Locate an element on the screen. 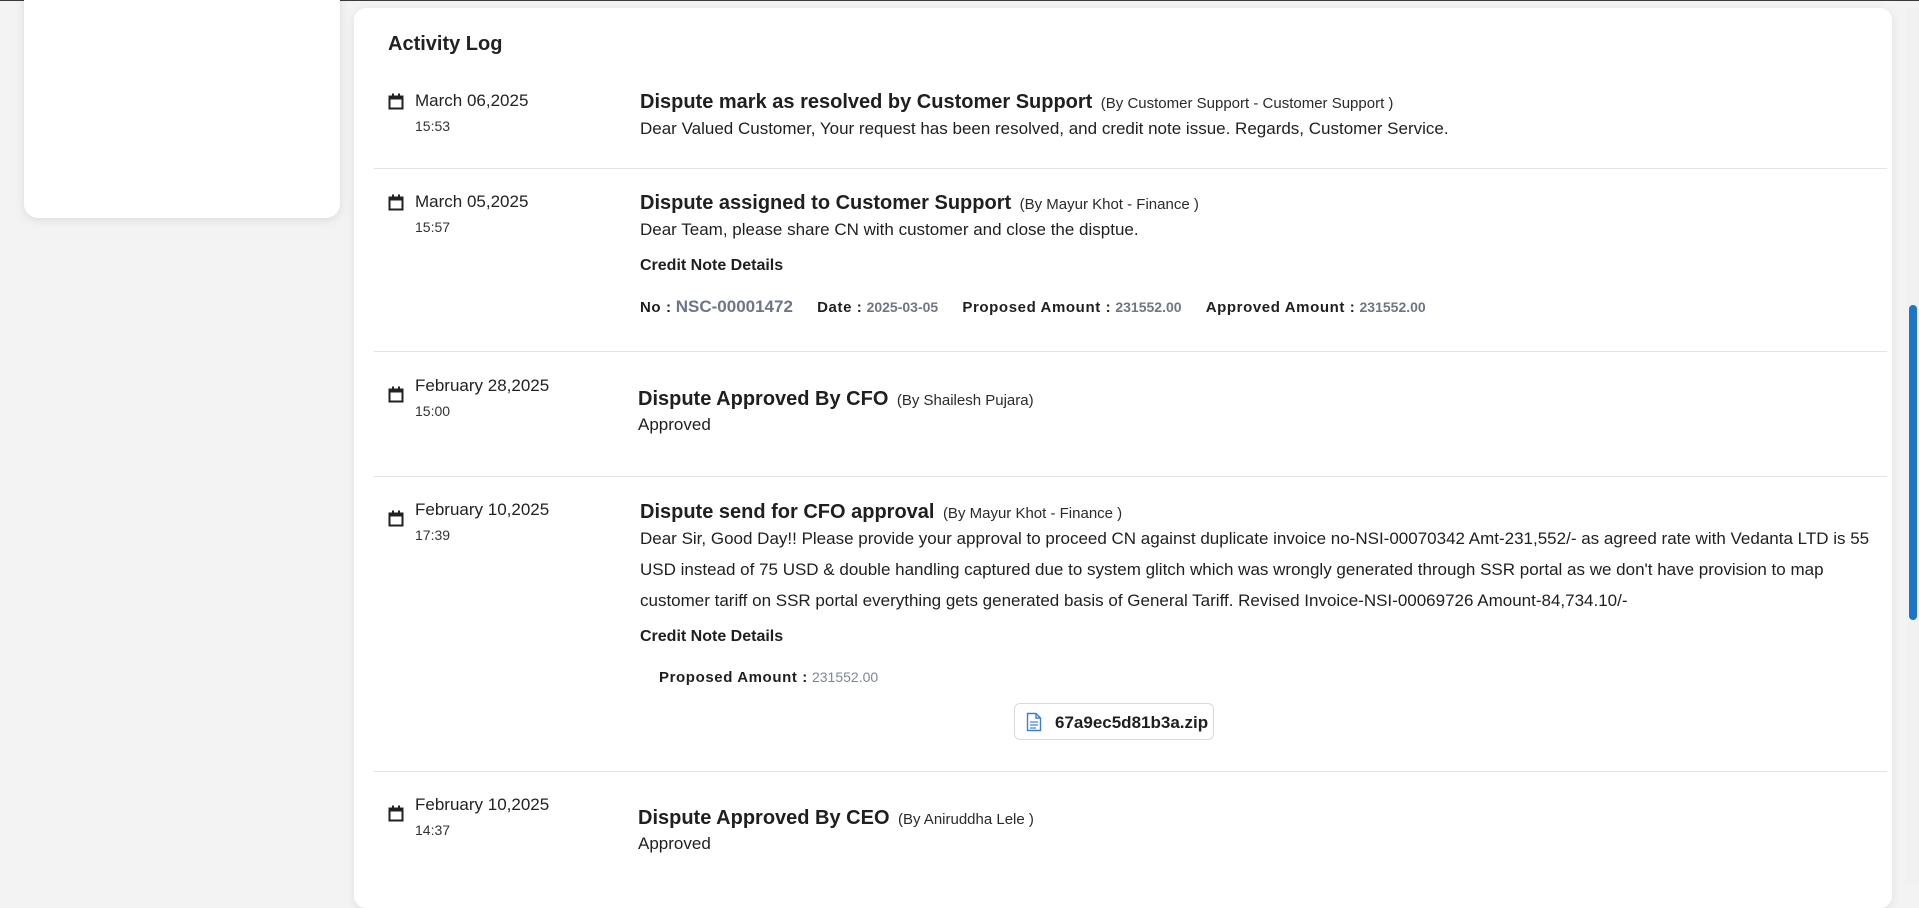 The height and width of the screenshot is (908, 1919). entry-title: Dispute Approved By CEO is located at coordinates (764, 818).